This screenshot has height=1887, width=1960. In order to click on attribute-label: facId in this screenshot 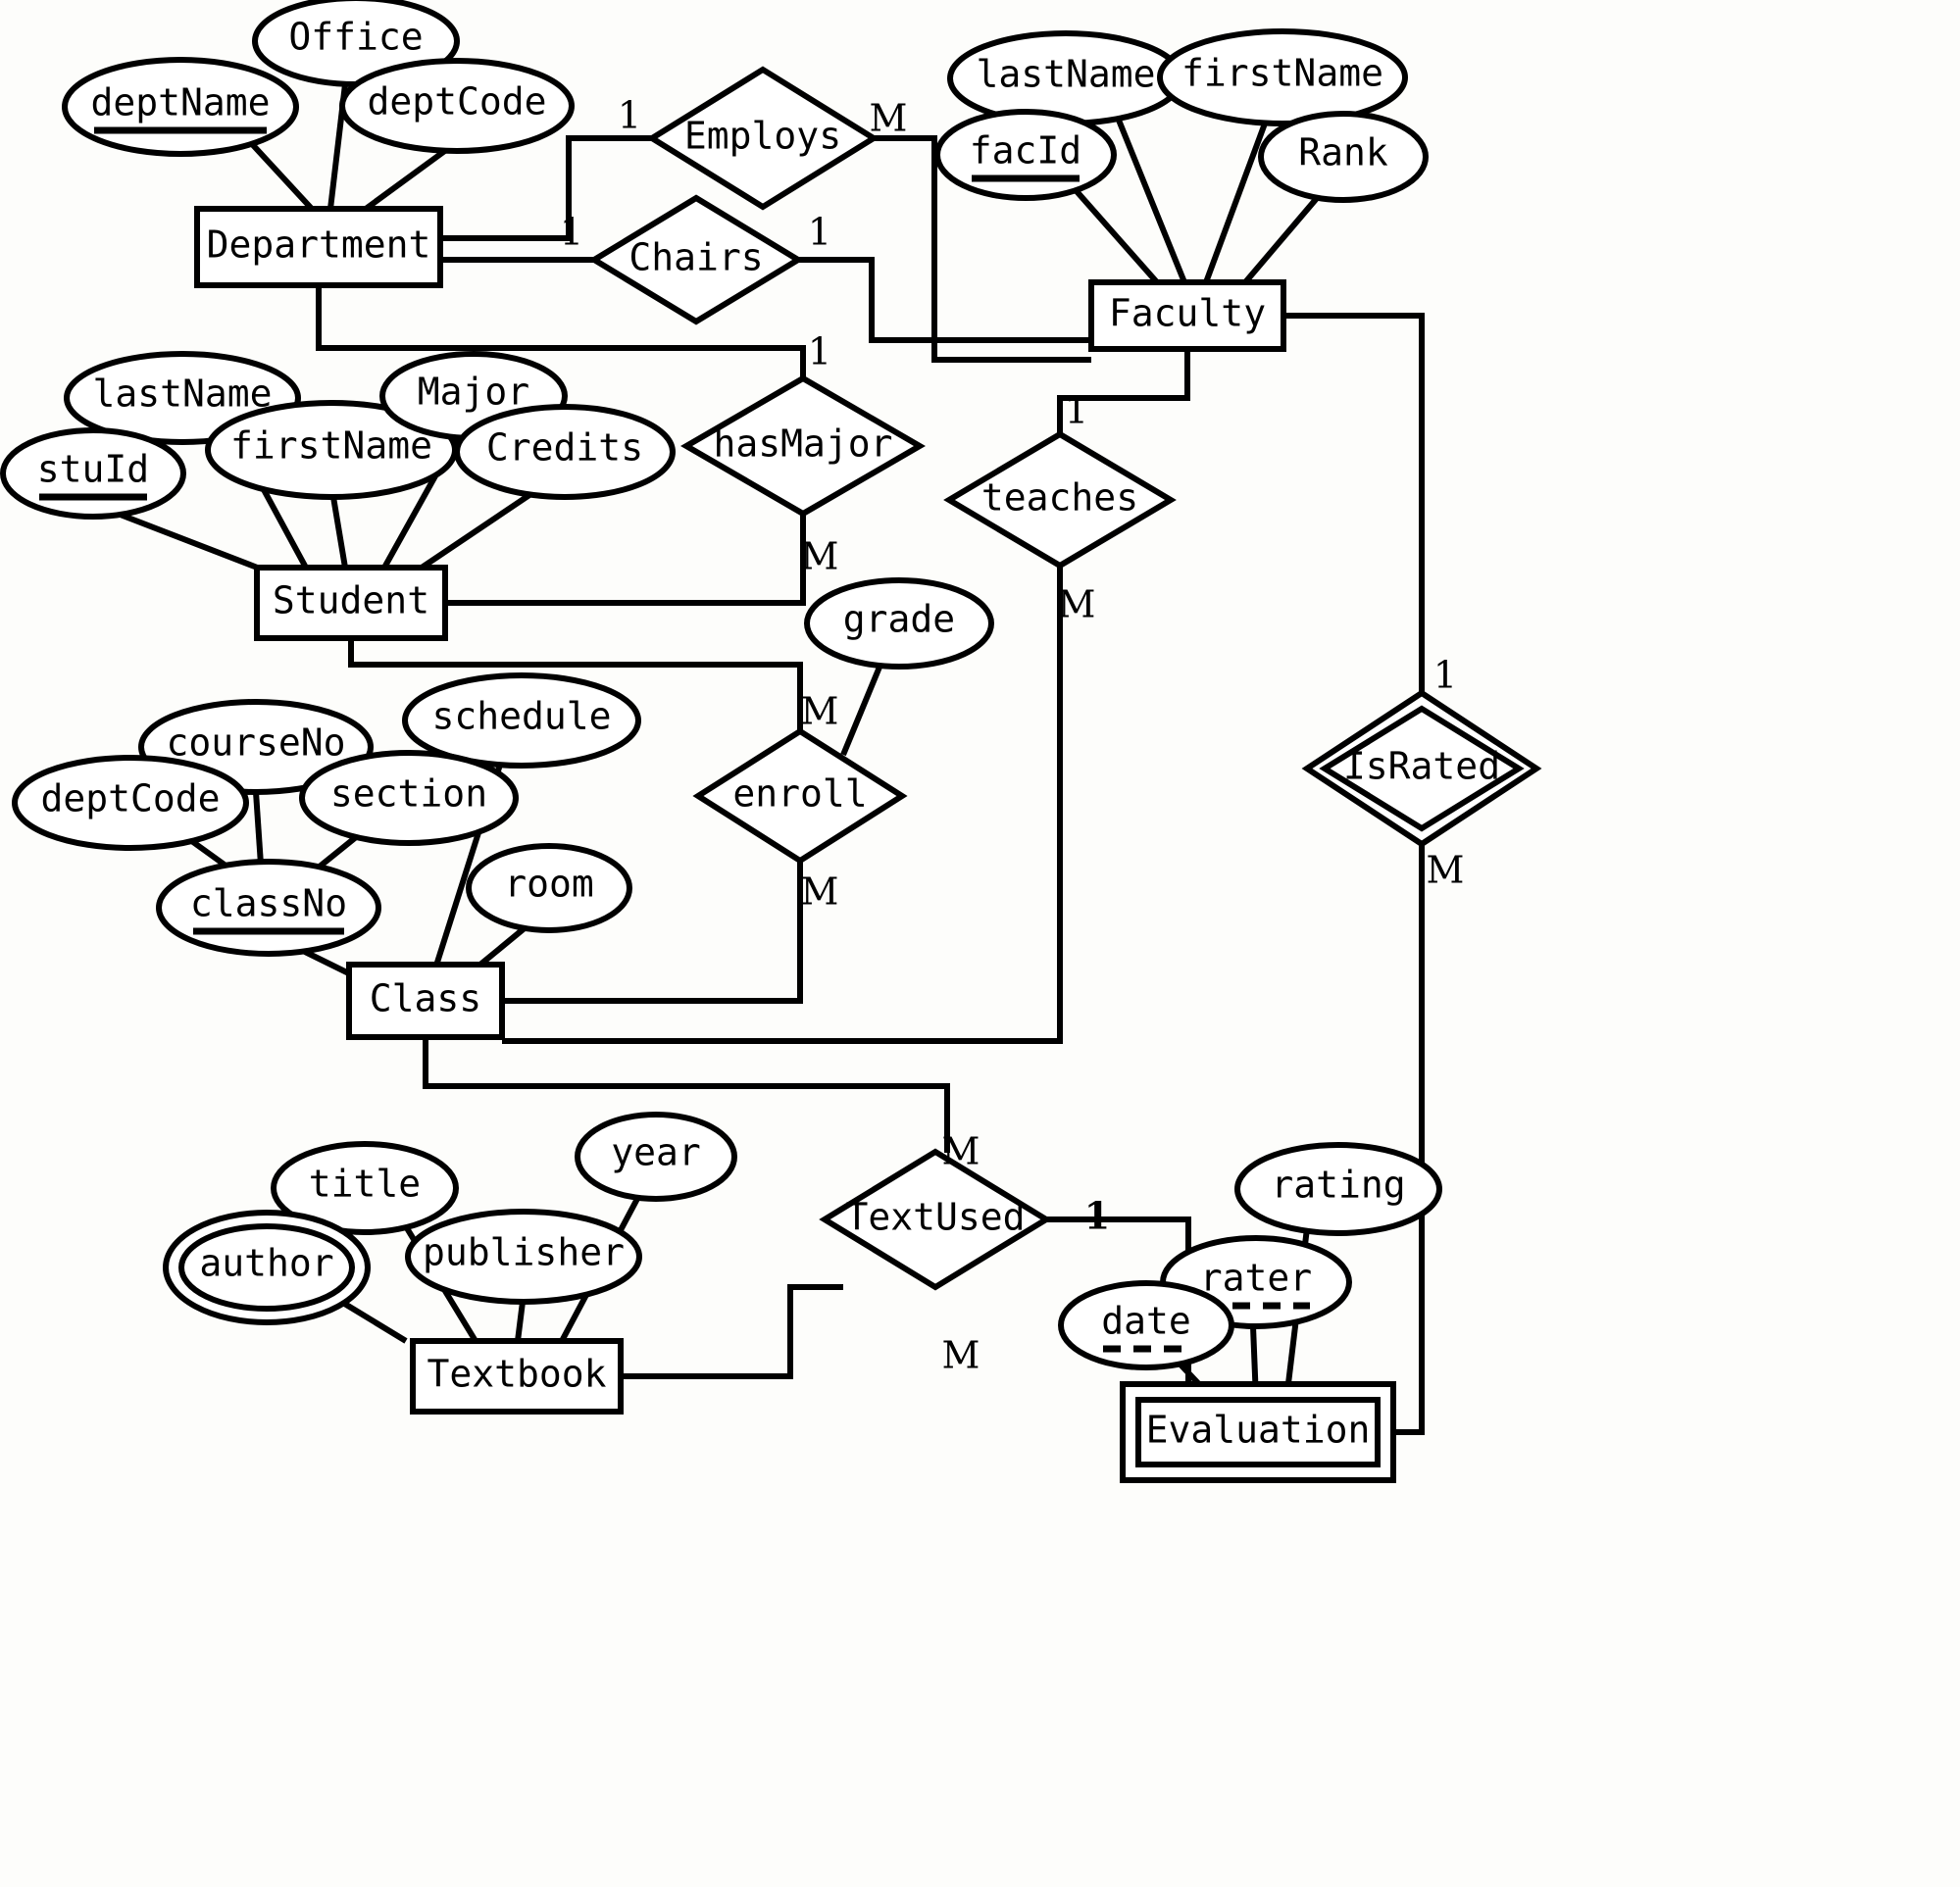, I will do `click(1025, 151)`.